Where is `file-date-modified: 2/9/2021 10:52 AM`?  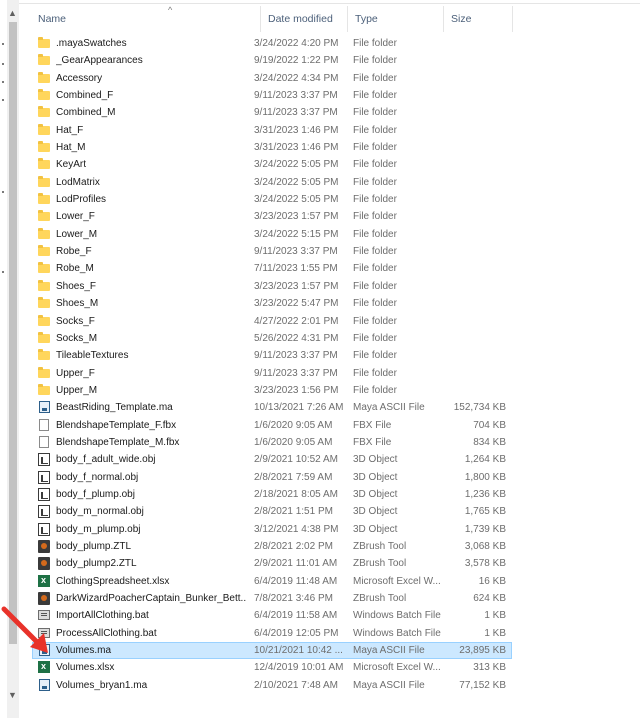
file-date-modified: 2/9/2021 10:52 AM is located at coordinates (296, 460).